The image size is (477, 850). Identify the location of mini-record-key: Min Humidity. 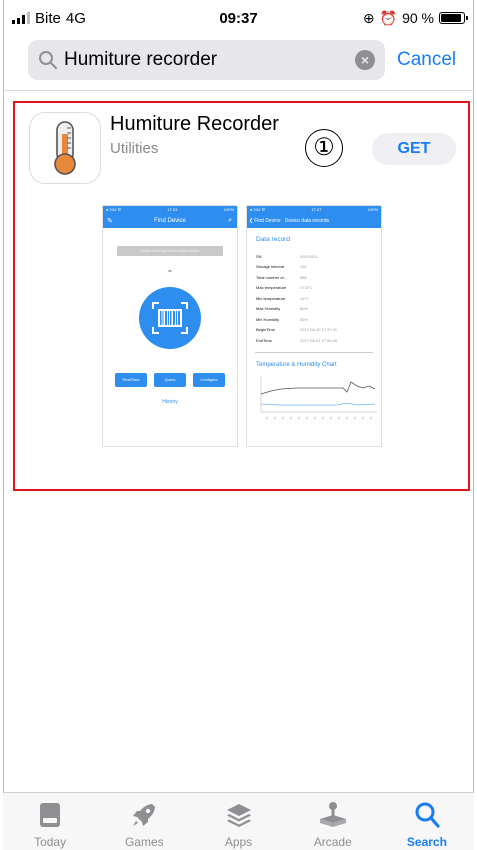
(268, 319).